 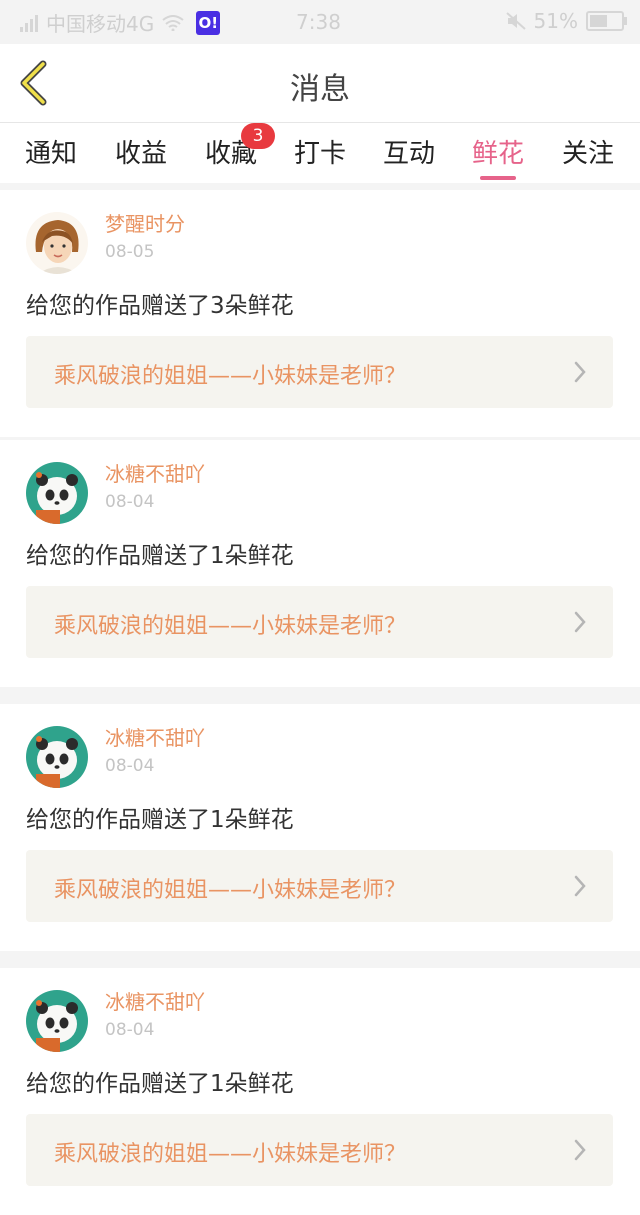 What do you see at coordinates (29, 23) in the screenshot?
I see `signal-icon` at bounding box center [29, 23].